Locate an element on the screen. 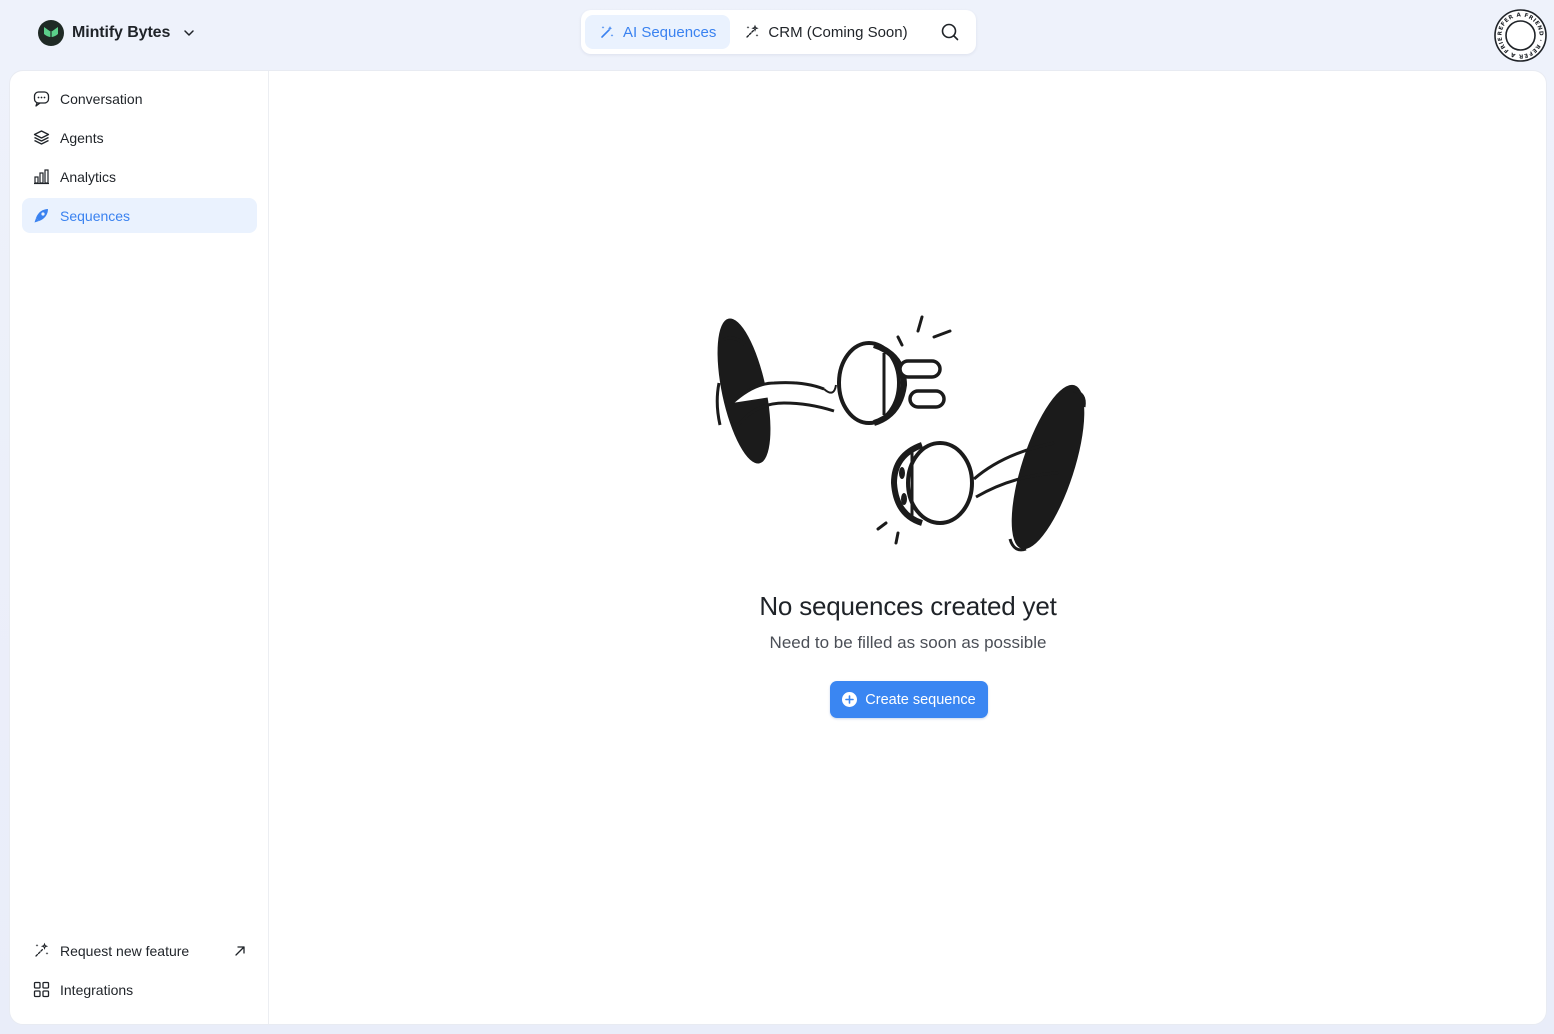 The width and height of the screenshot is (1554, 1034). sidebar-item-integrations: Integrations is located at coordinates (139, 989).